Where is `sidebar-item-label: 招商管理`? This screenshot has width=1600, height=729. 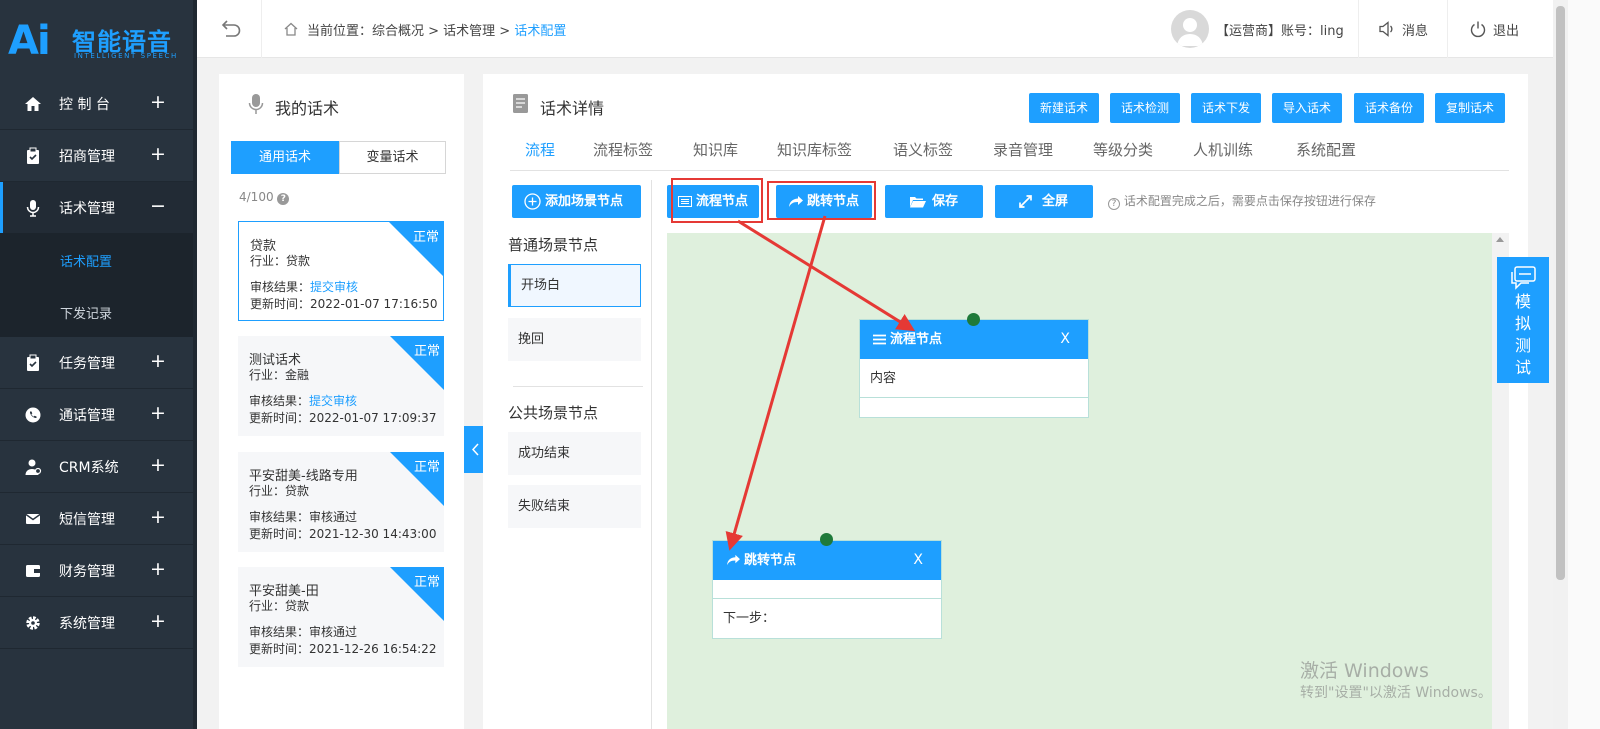 sidebar-item-label: 招商管理 is located at coordinates (87, 157).